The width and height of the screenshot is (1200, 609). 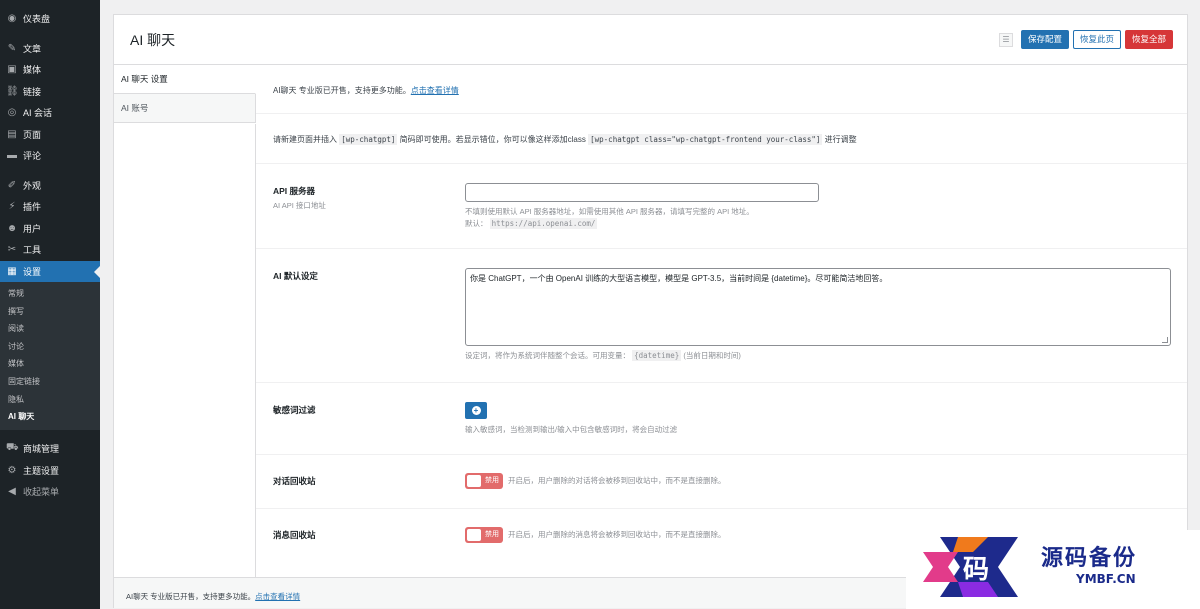 What do you see at coordinates (12, 48) in the screenshot?
I see `pin-icon: ✎` at bounding box center [12, 48].